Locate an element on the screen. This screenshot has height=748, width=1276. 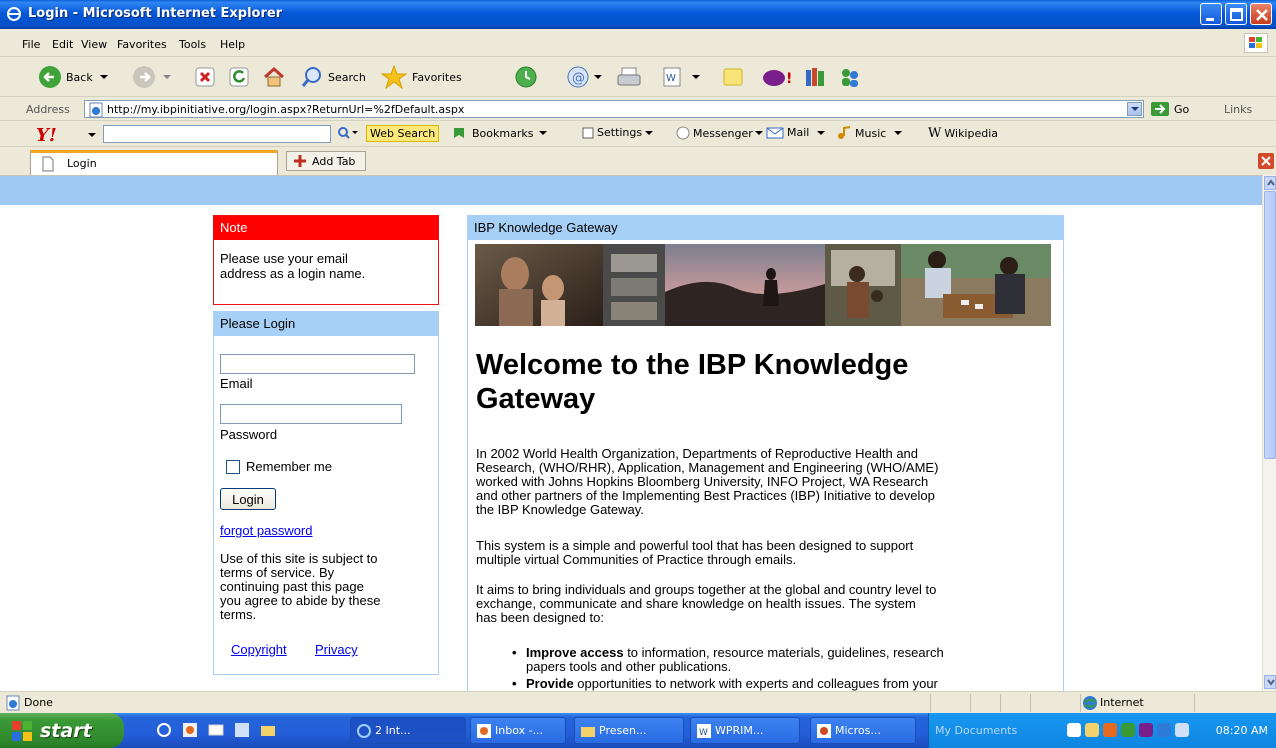
tray-office-icon is located at coordinates (1110, 730).